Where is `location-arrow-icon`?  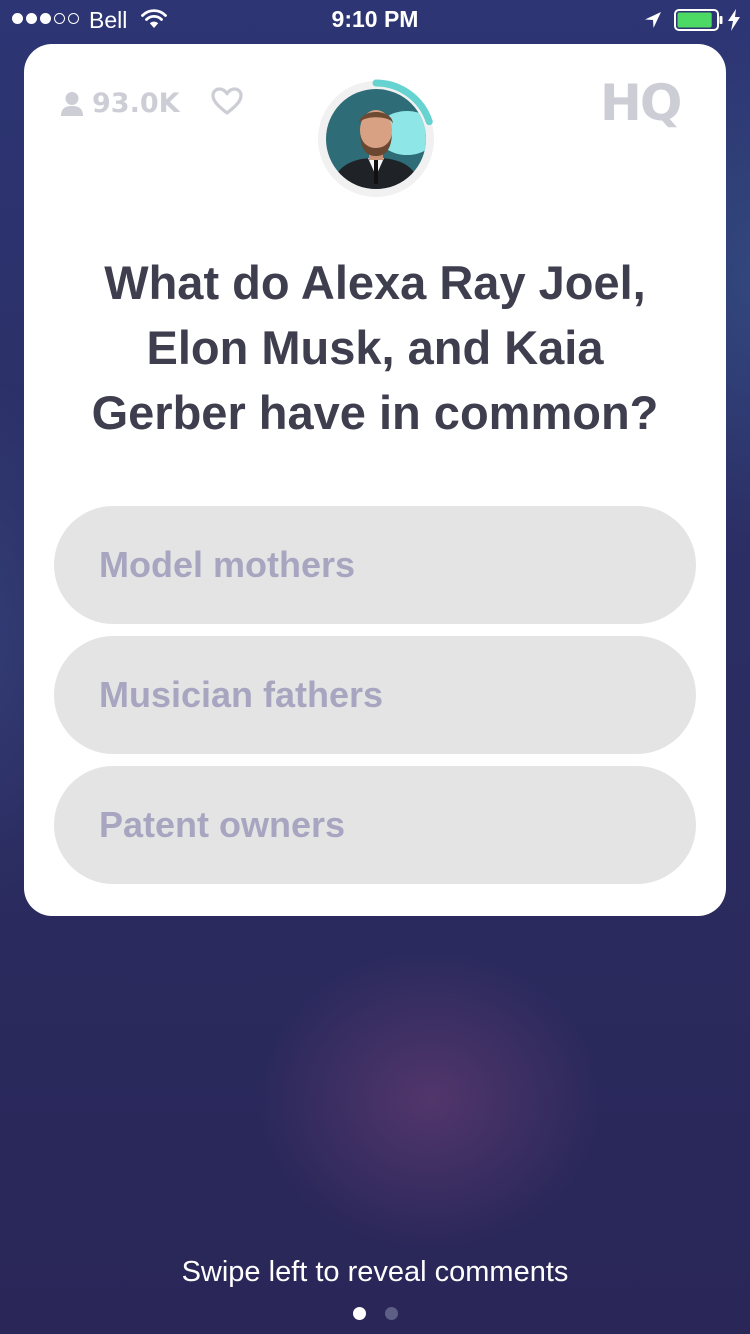
location-arrow-icon is located at coordinates (653, 20).